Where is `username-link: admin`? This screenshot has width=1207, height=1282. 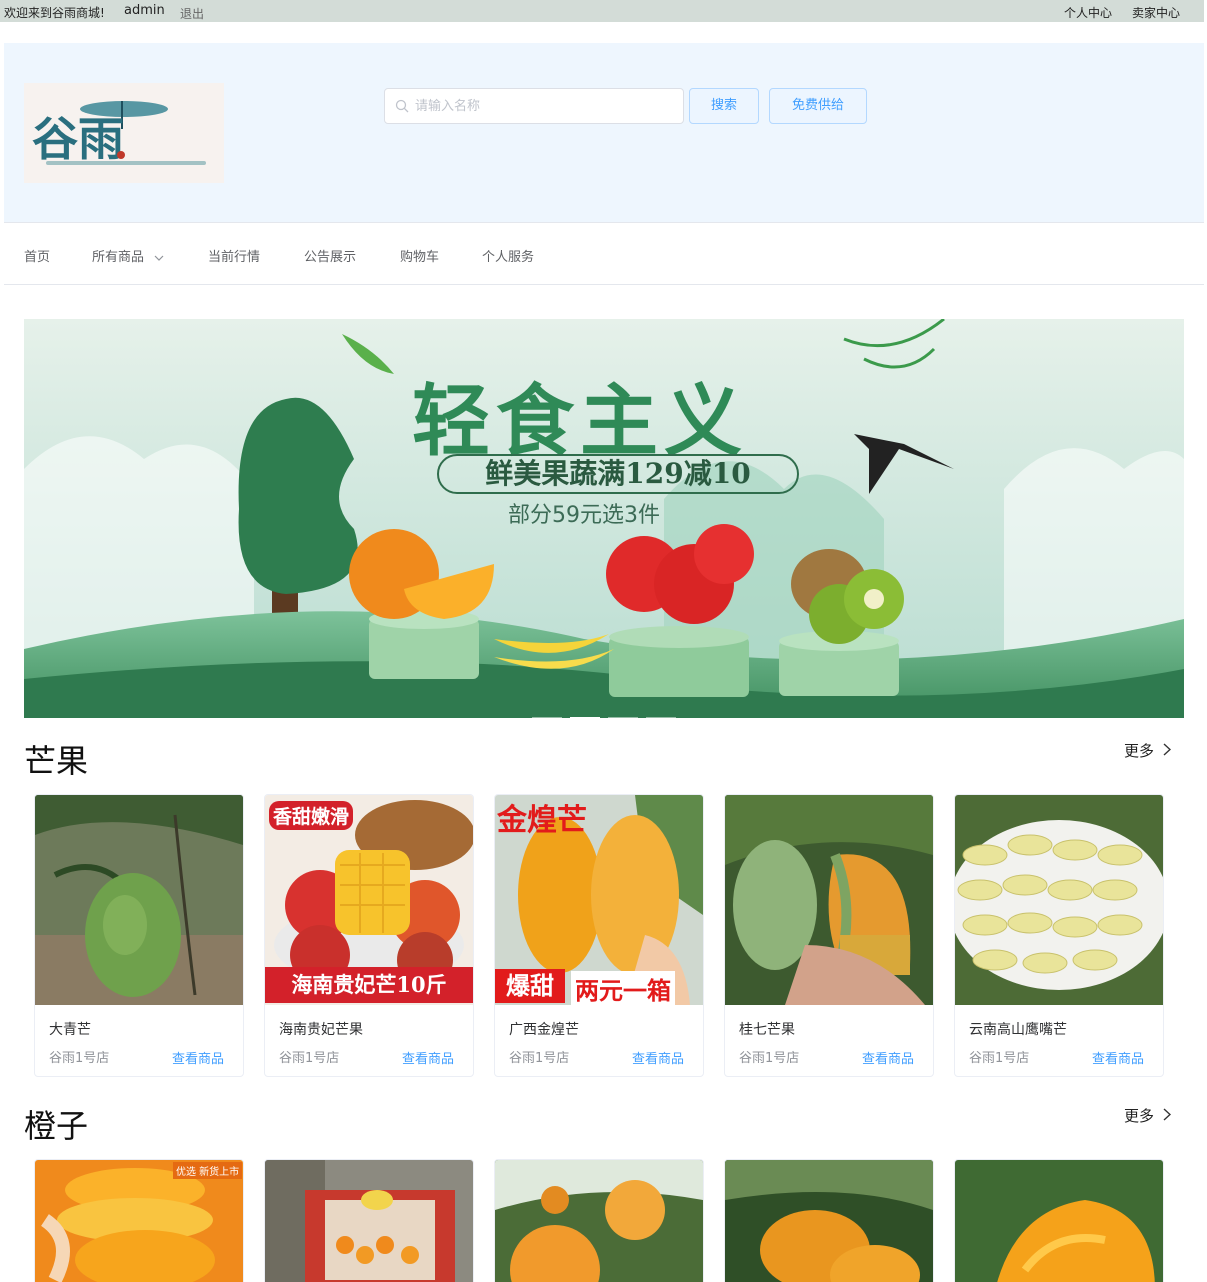
username-link: admin is located at coordinates (144, 10).